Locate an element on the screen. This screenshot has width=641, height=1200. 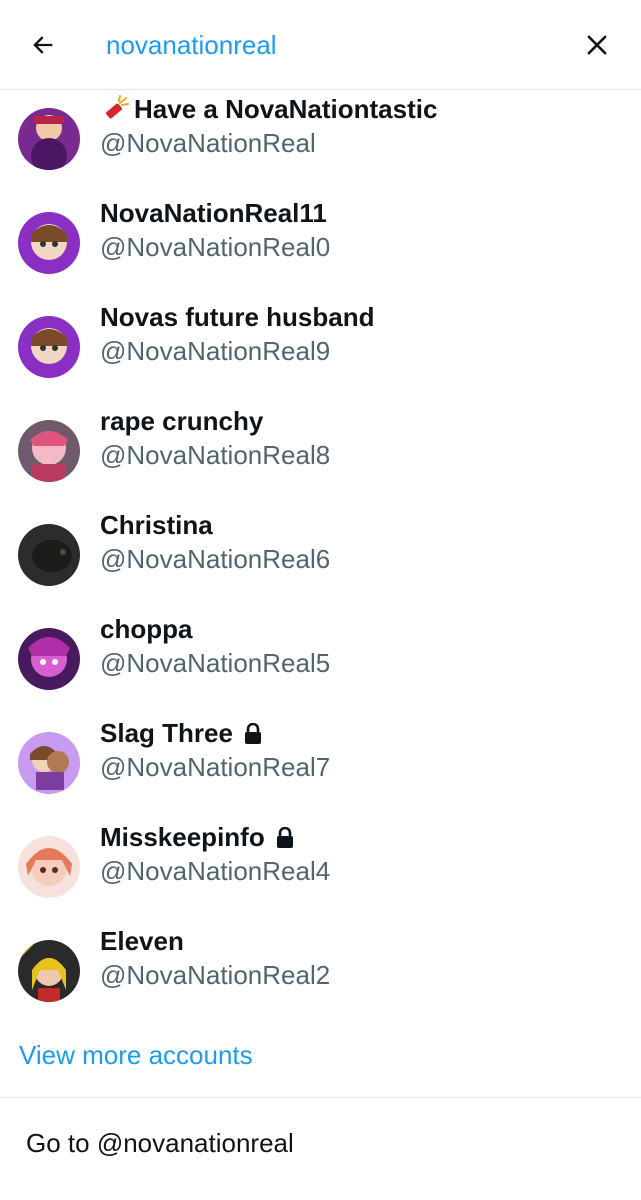
user-handle: @NovaNationReal5 is located at coordinates (215, 663).